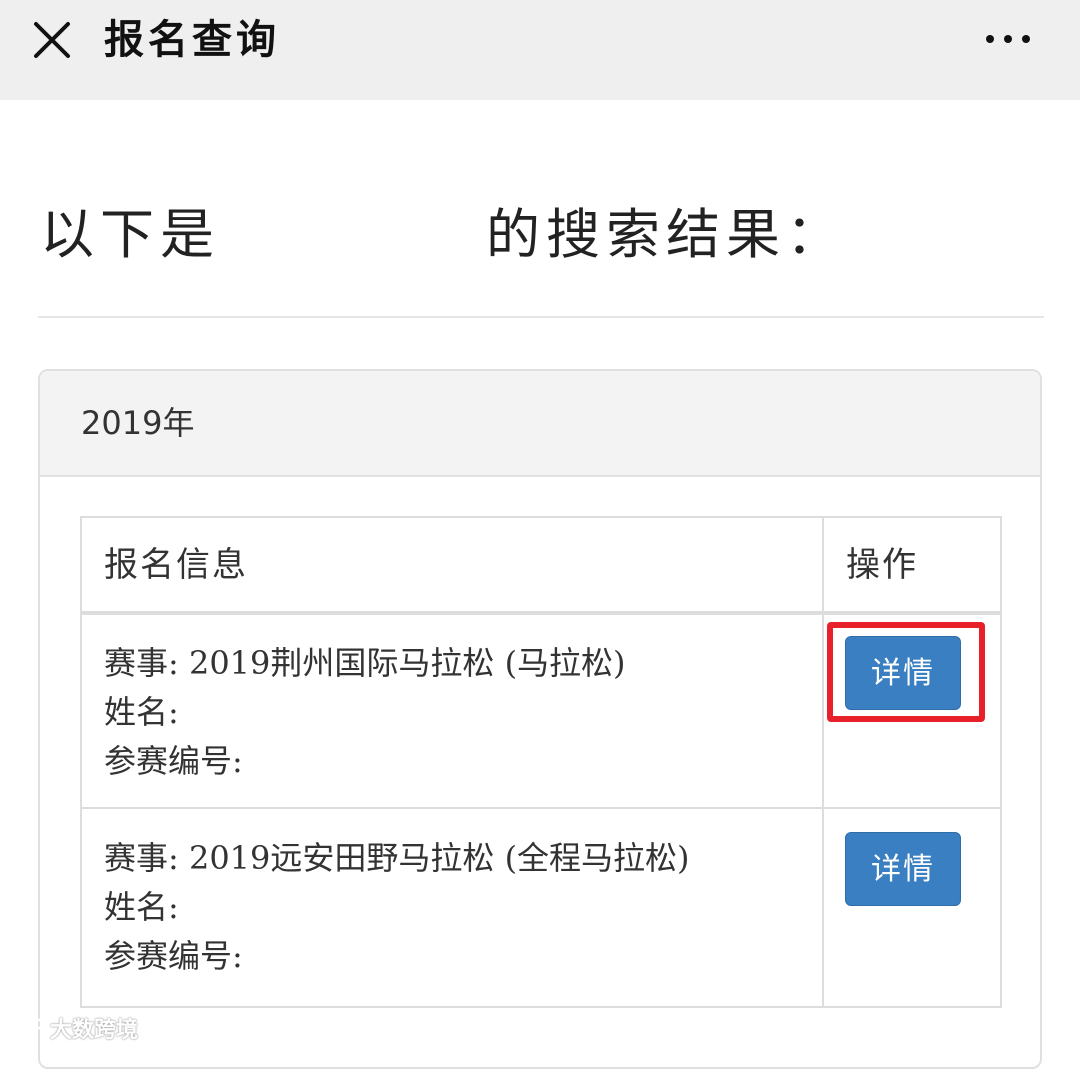 This screenshot has width=1080, height=1069. I want to click on panel-header: 2019年, so click(540, 424).